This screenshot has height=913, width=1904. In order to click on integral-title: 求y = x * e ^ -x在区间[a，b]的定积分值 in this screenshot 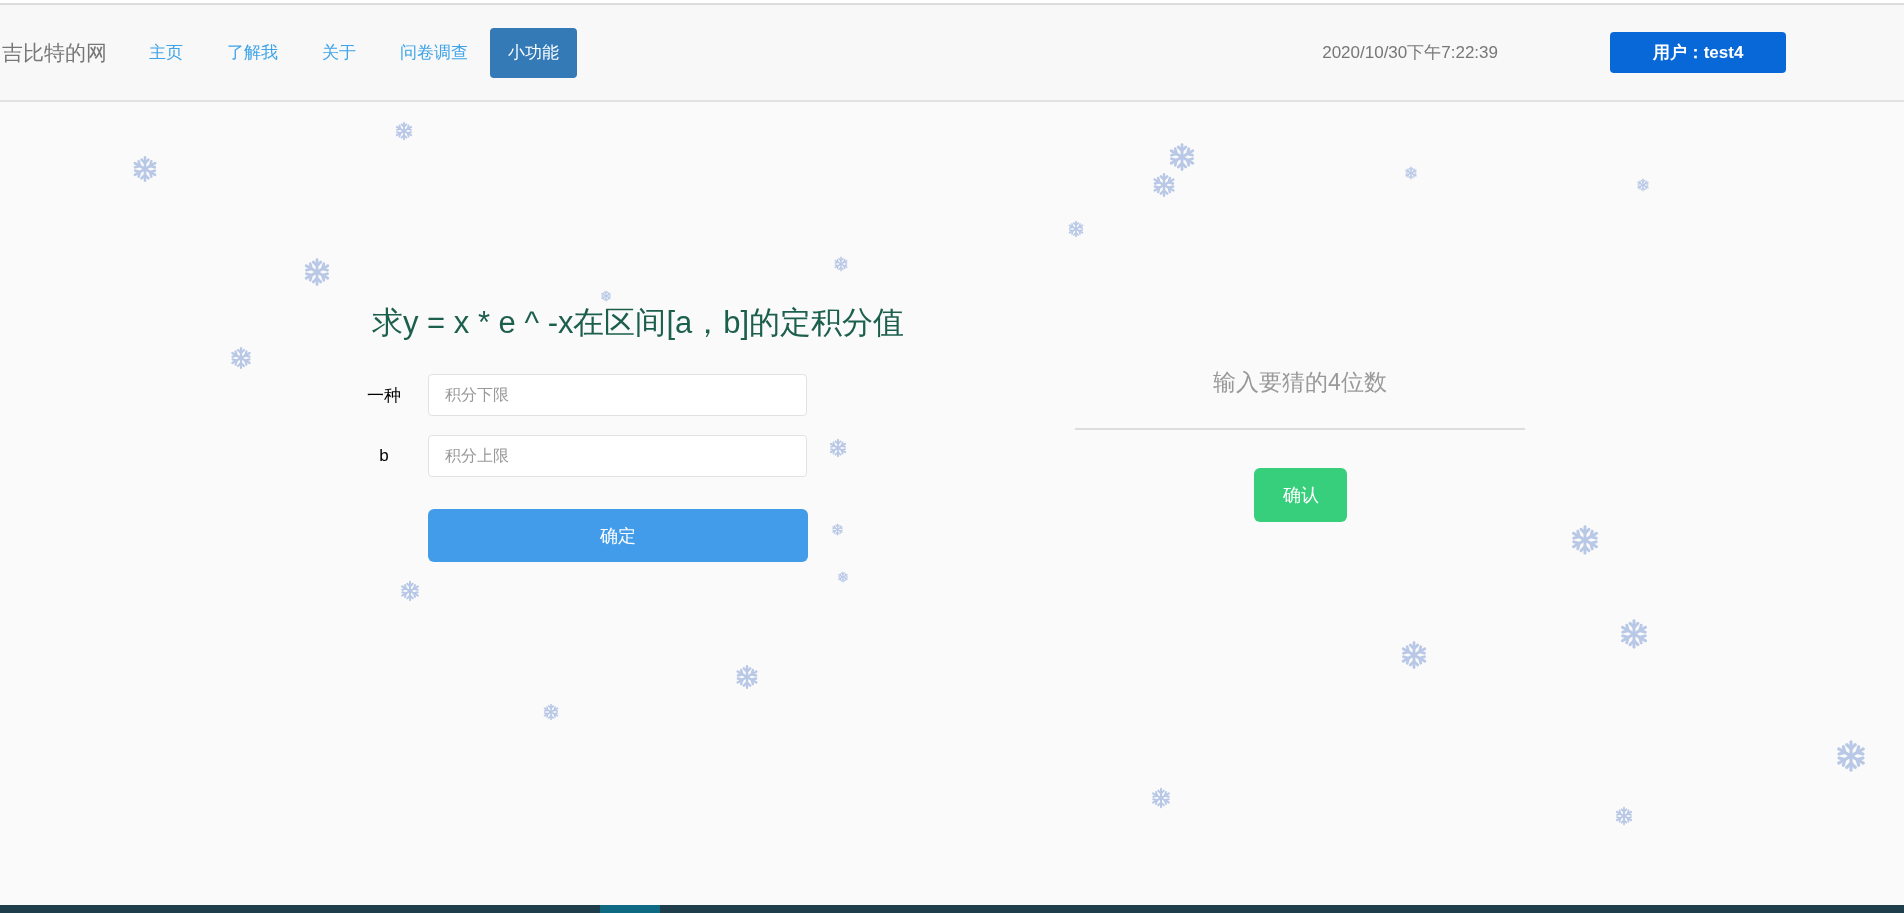, I will do `click(639, 323)`.